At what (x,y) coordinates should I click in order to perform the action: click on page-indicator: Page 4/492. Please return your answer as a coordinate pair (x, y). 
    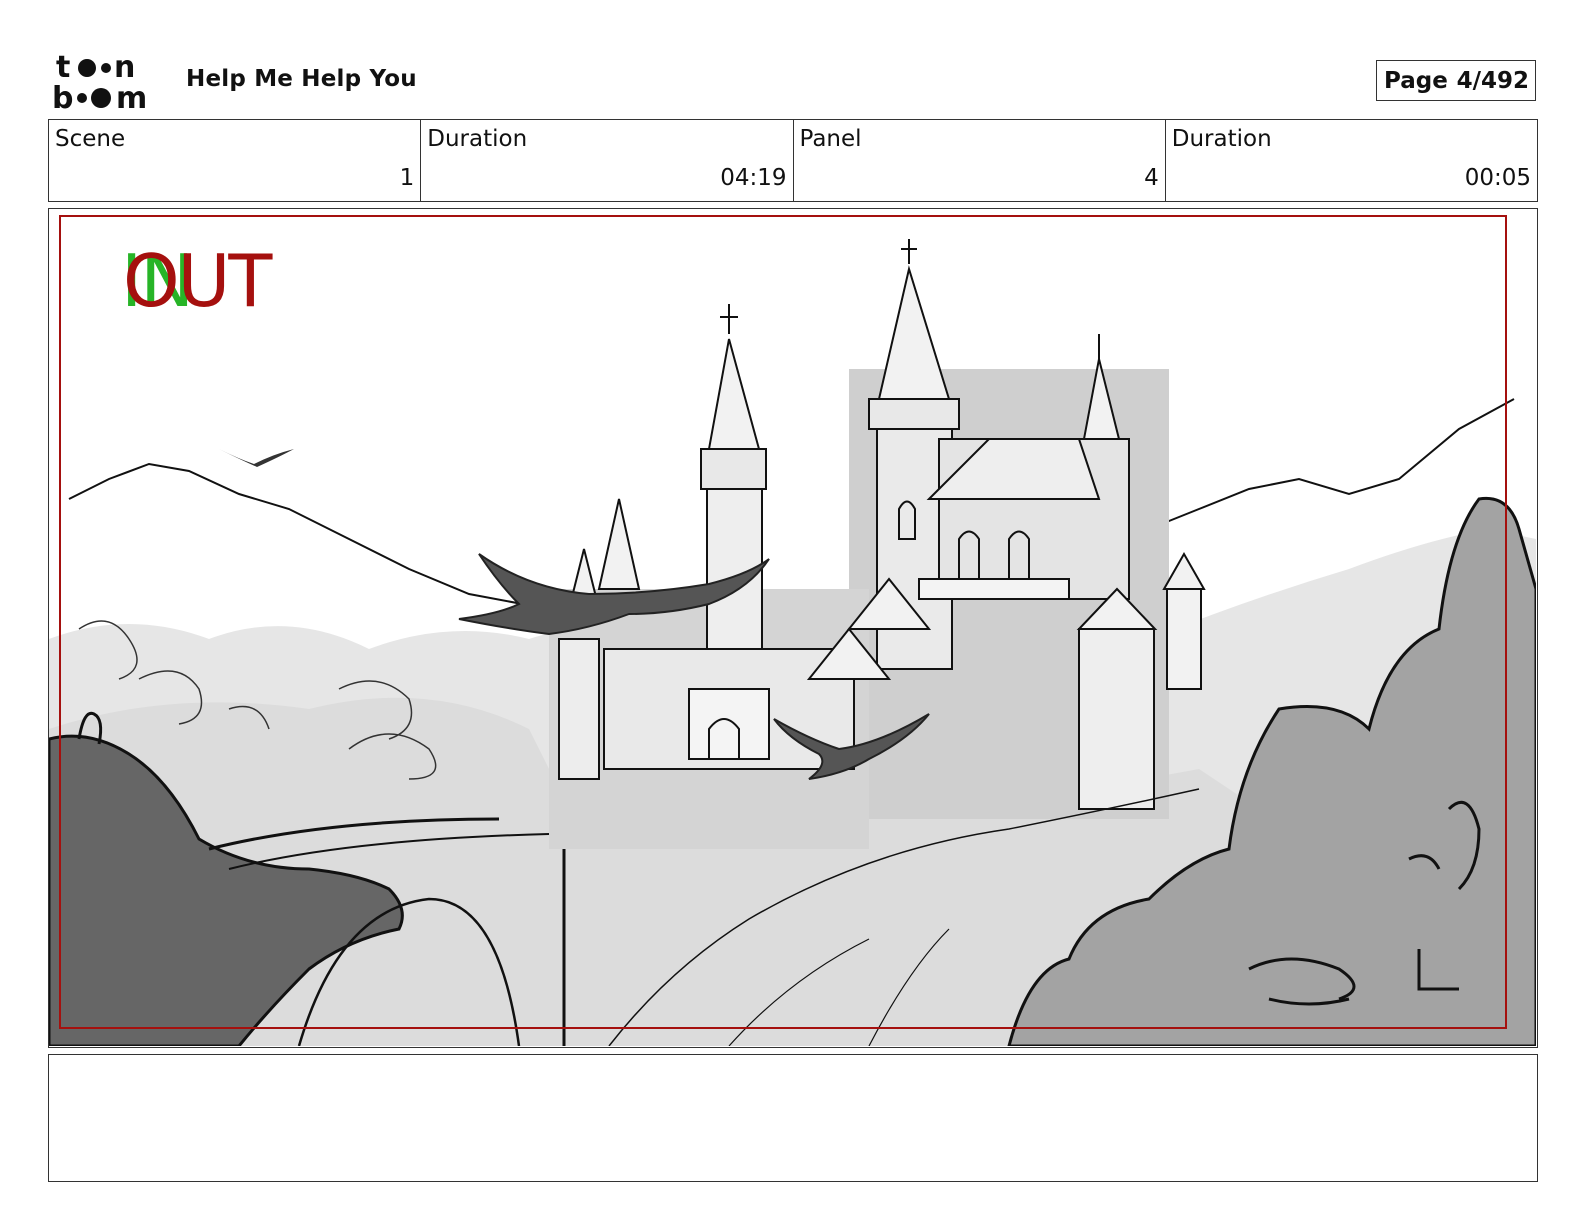
    Looking at the image, I should click on (1456, 80).